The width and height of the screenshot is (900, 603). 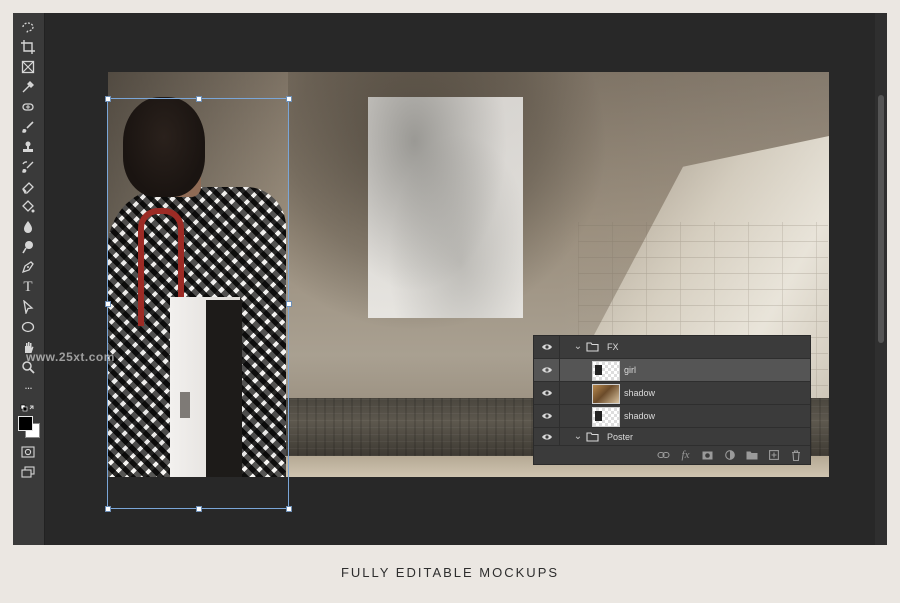 What do you see at coordinates (663, 455) in the screenshot?
I see `link-layers-icon` at bounding box center [663, 455].